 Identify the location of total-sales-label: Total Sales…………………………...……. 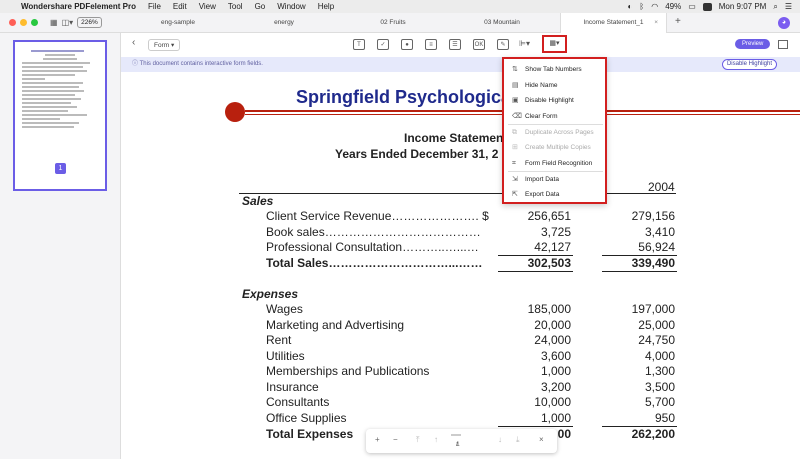
(374, 263).